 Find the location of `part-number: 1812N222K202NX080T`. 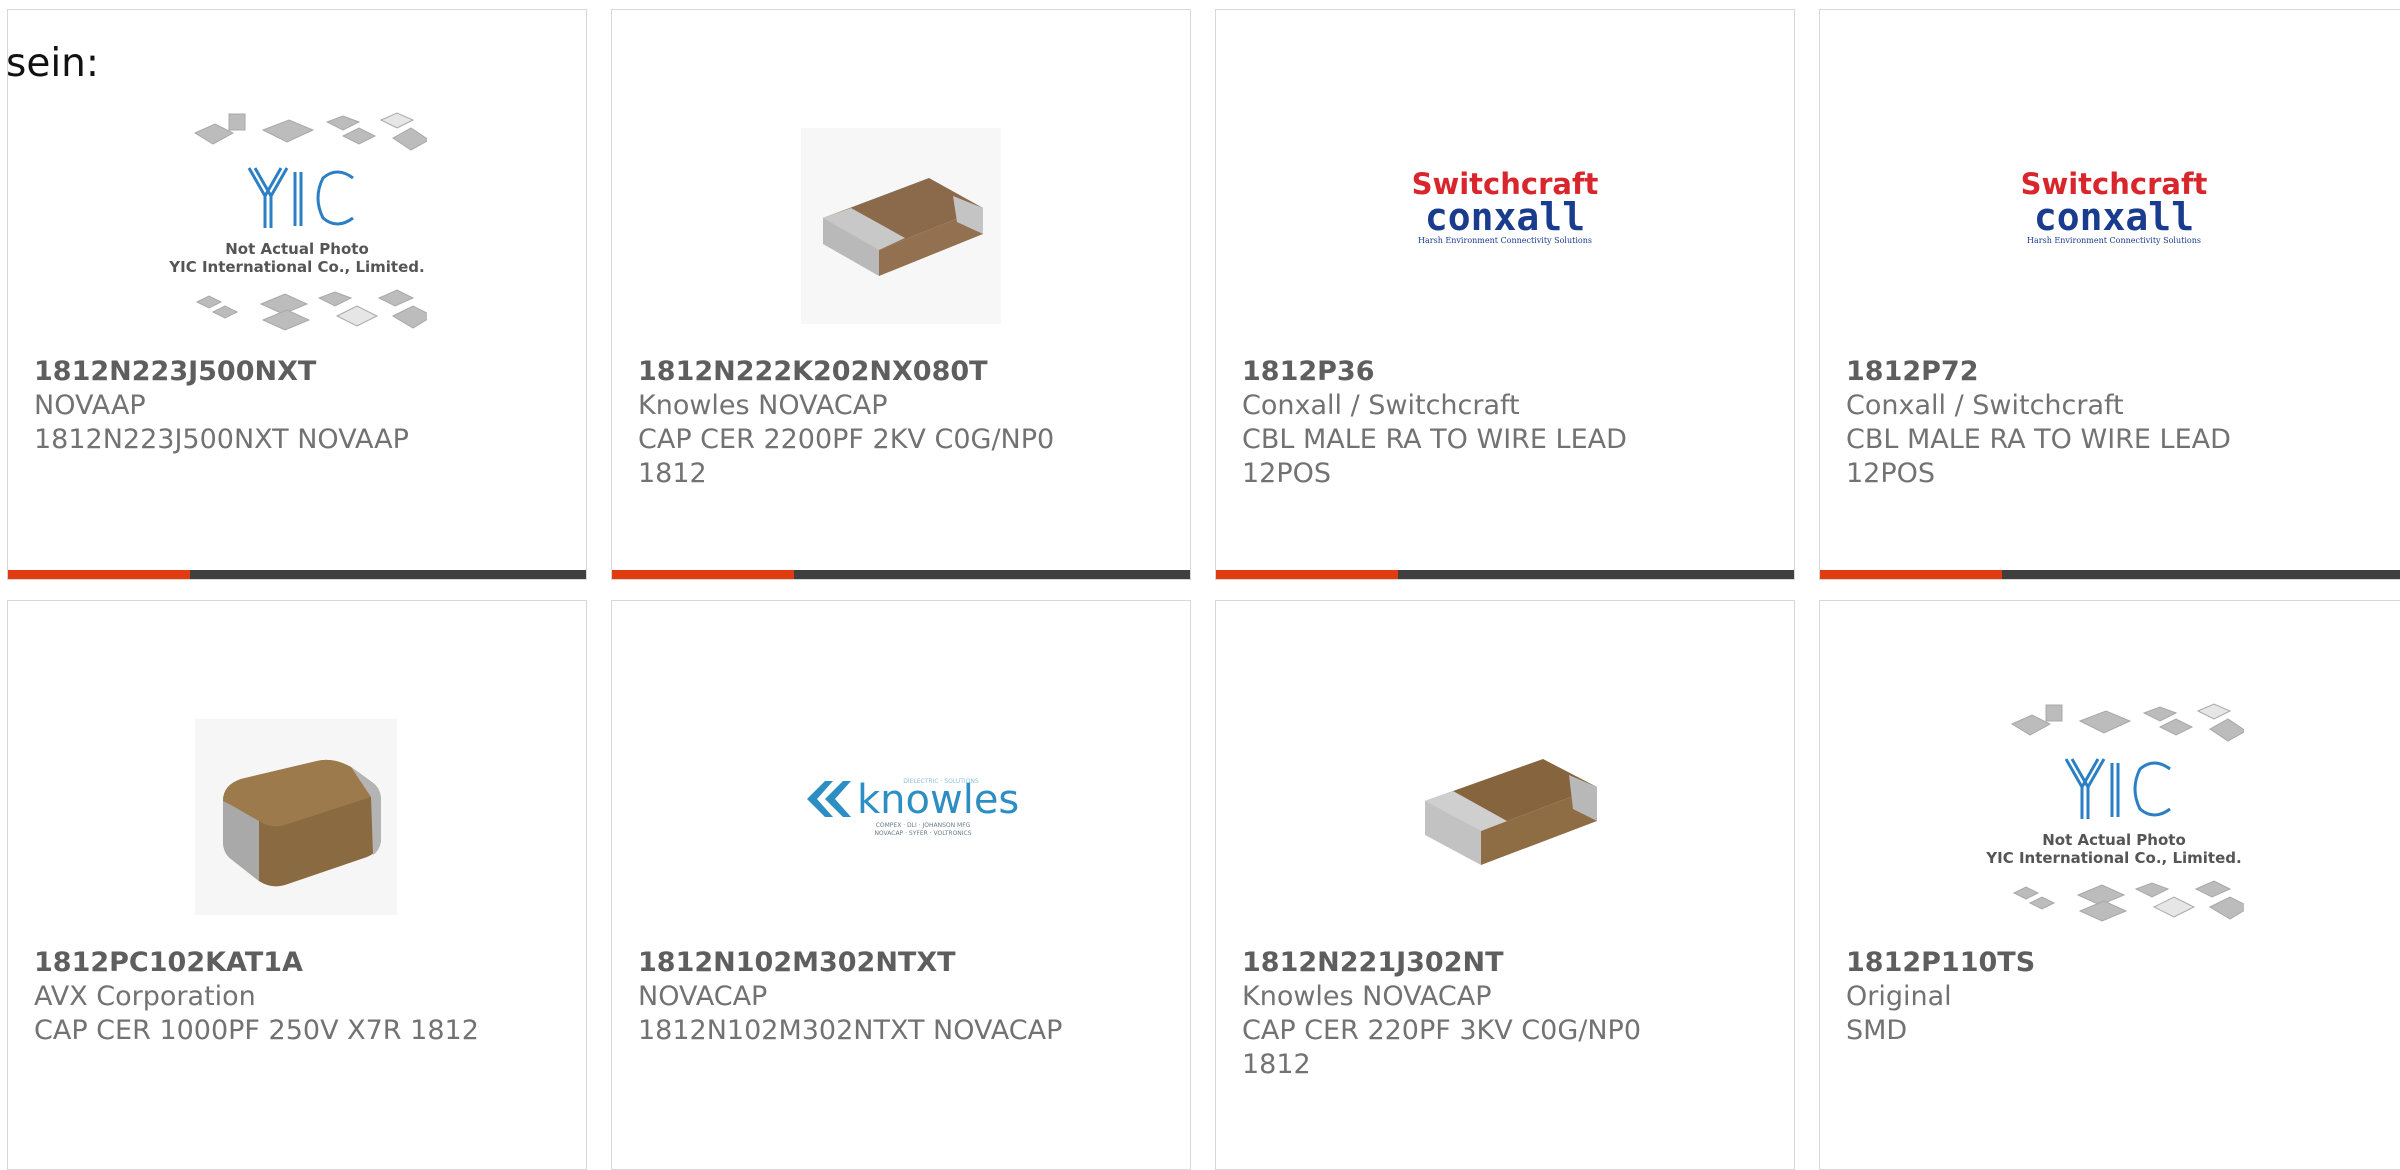

part-number: 1812N222K202NX080T is located at coordinates (904, 372).